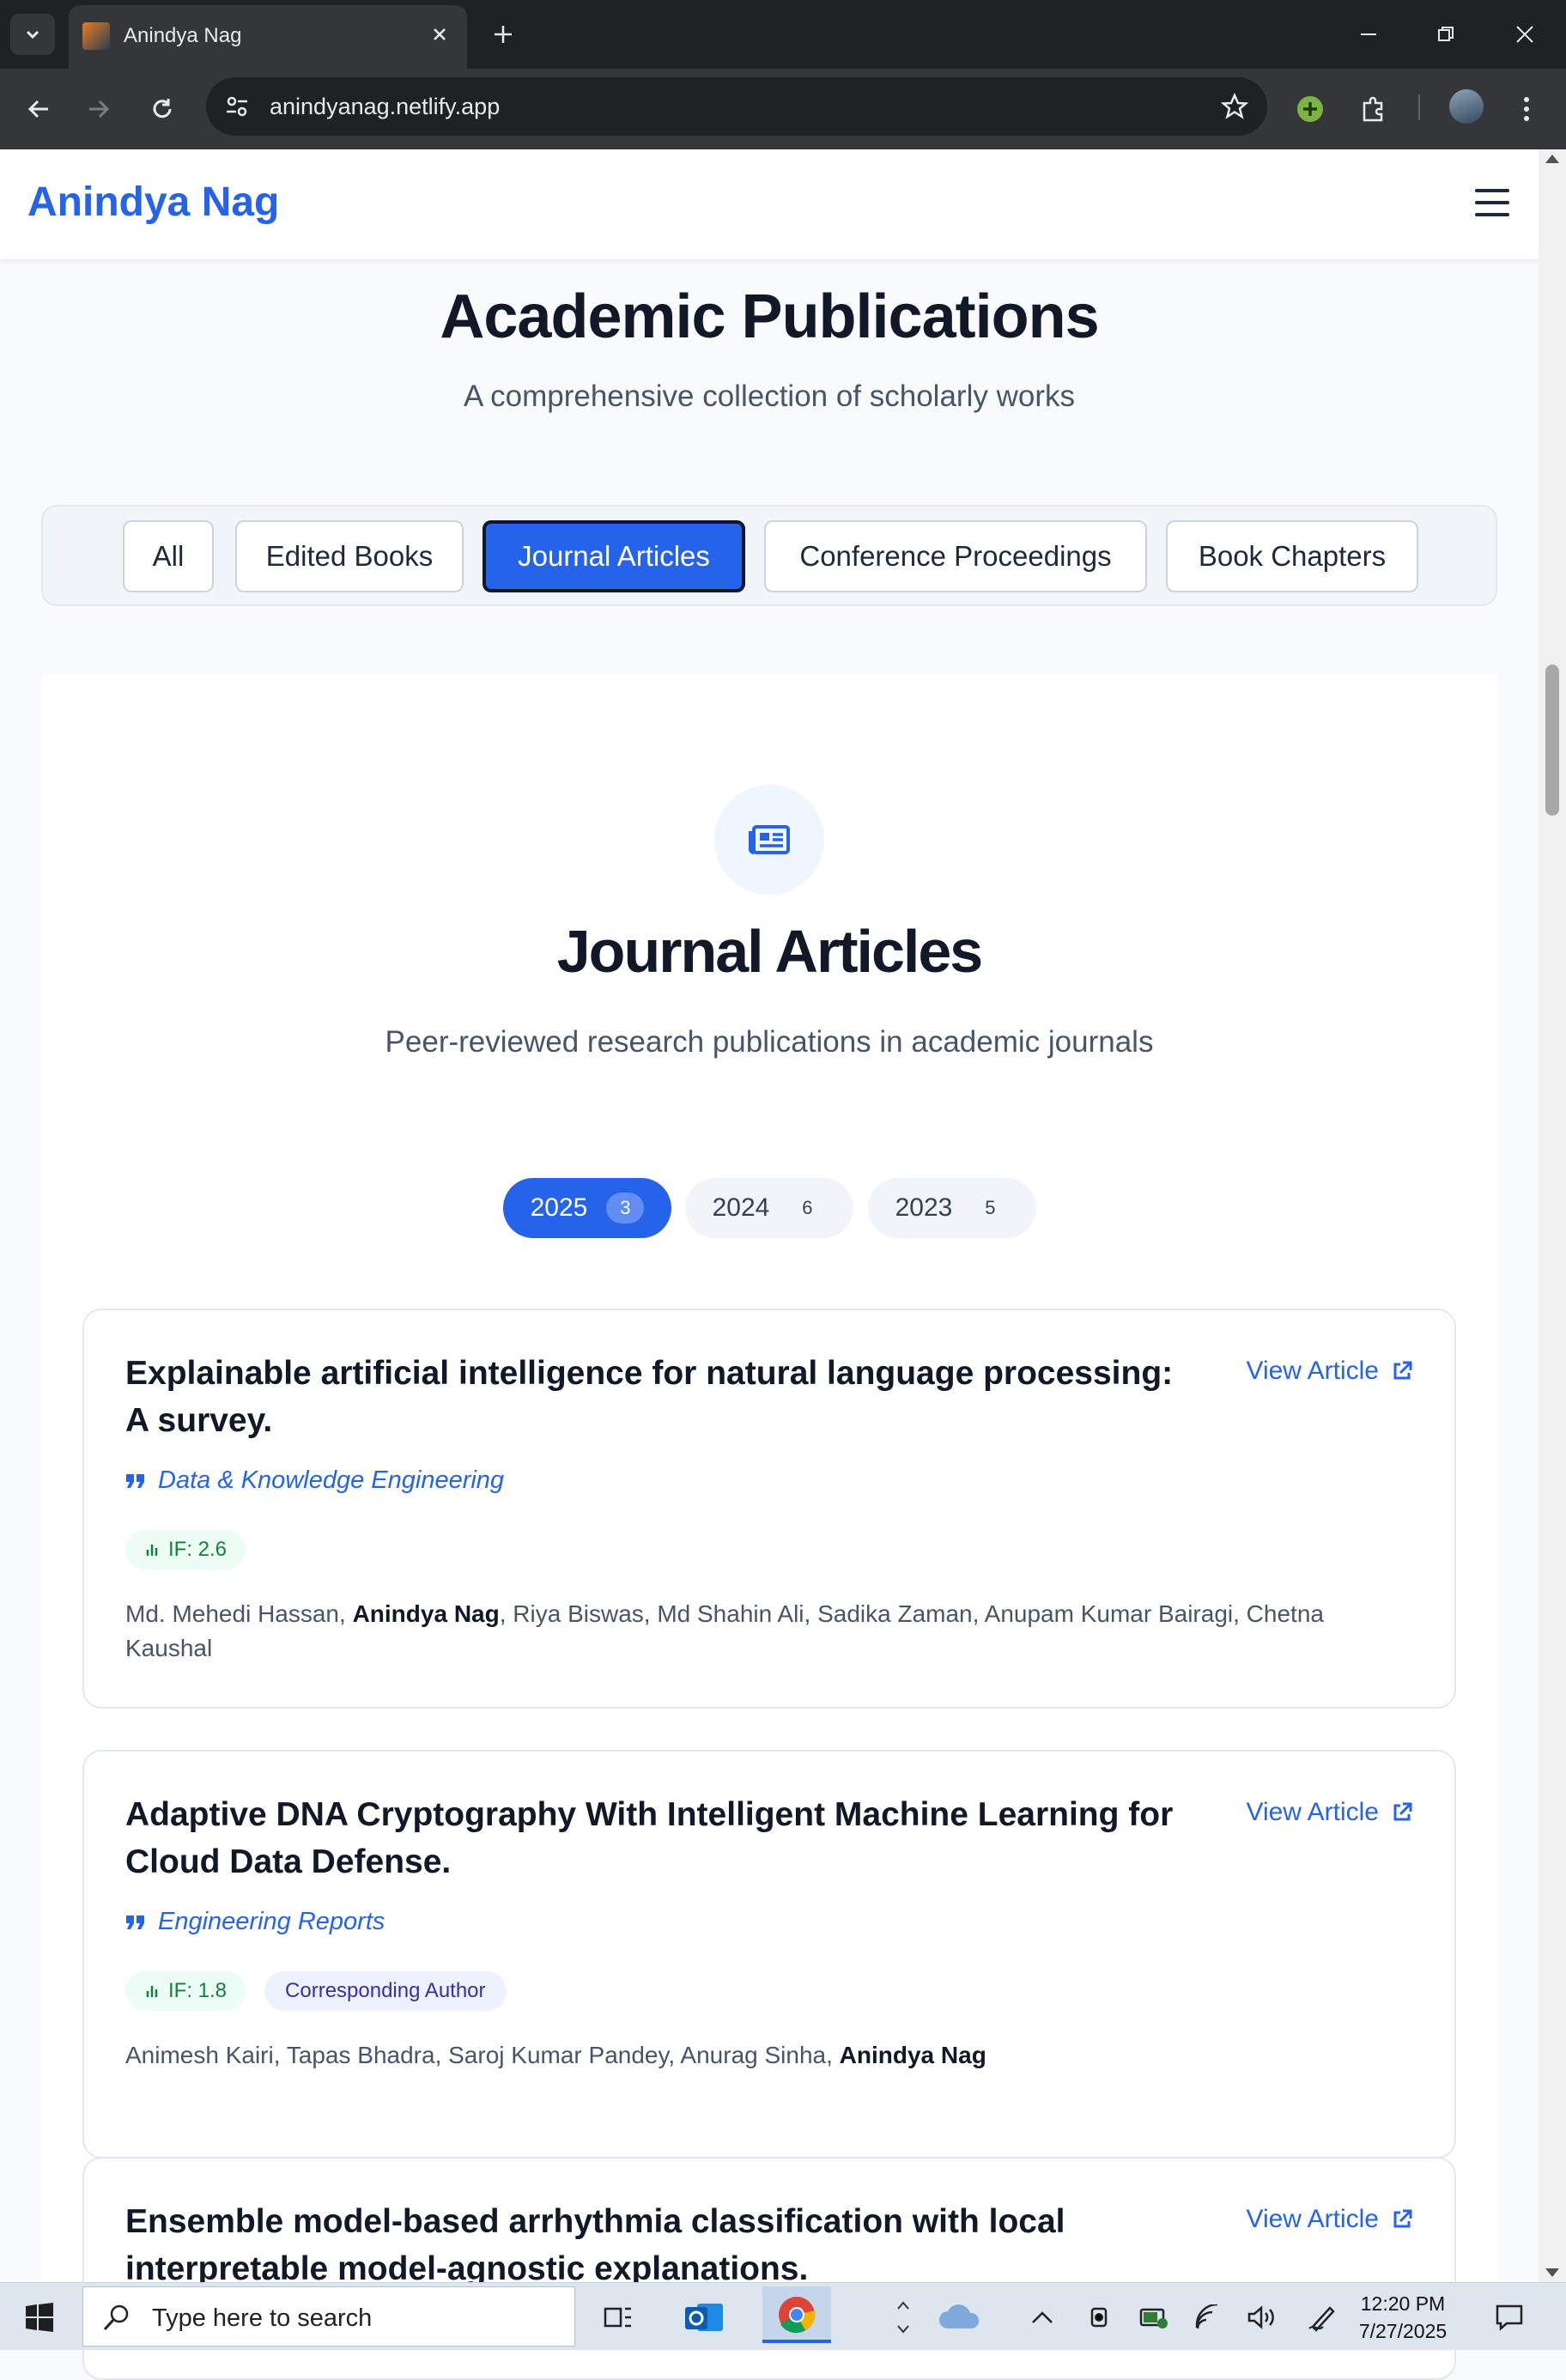 The height and width of the screenshot is (2380, 1566). What do you see at coordinates (349, 556) in the screenshot?
I see `filter-edited-books-button: Edited Books` at bounding box center [349, 556].